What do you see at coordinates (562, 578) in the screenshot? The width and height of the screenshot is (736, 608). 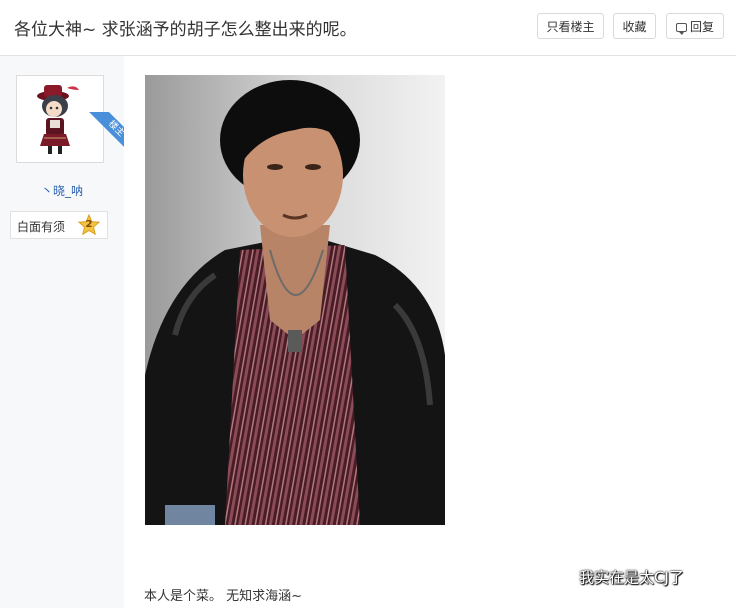 I see `wechat-icon` at bounding box center [562, 578].